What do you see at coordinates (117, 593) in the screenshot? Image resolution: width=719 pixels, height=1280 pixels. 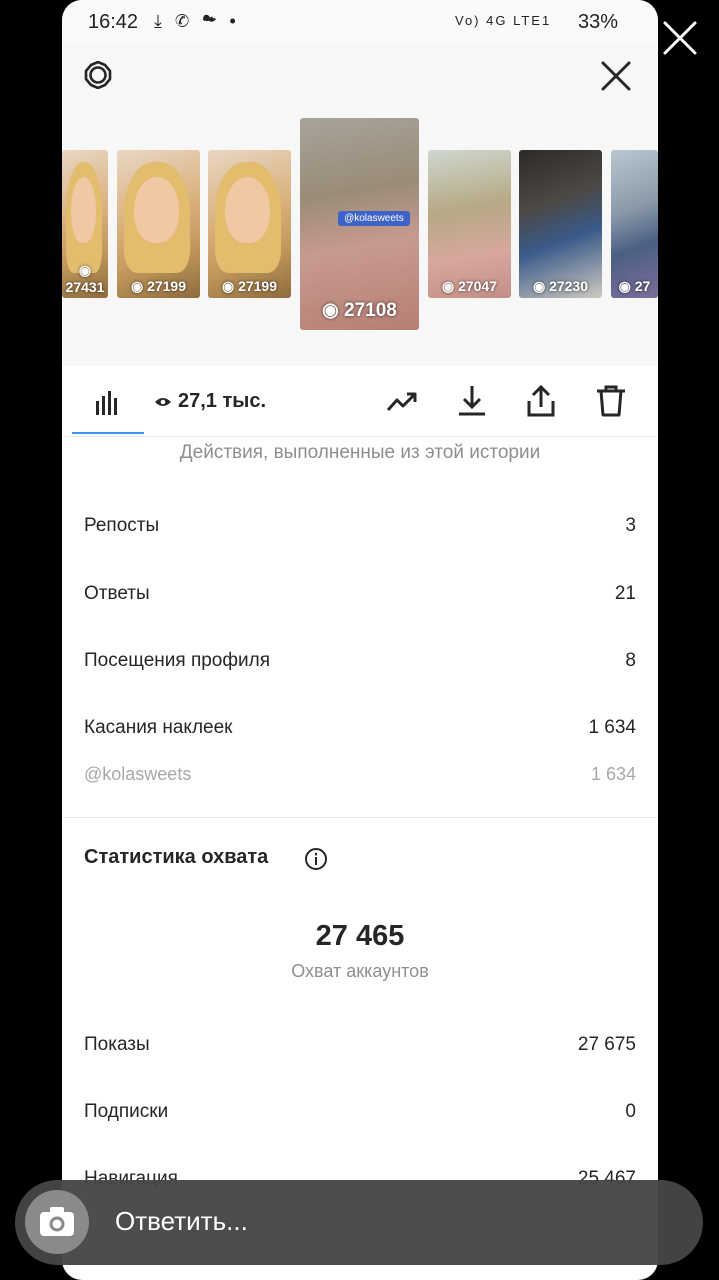 I see `metric-label: Ответы` at bounding box center [117, 593].